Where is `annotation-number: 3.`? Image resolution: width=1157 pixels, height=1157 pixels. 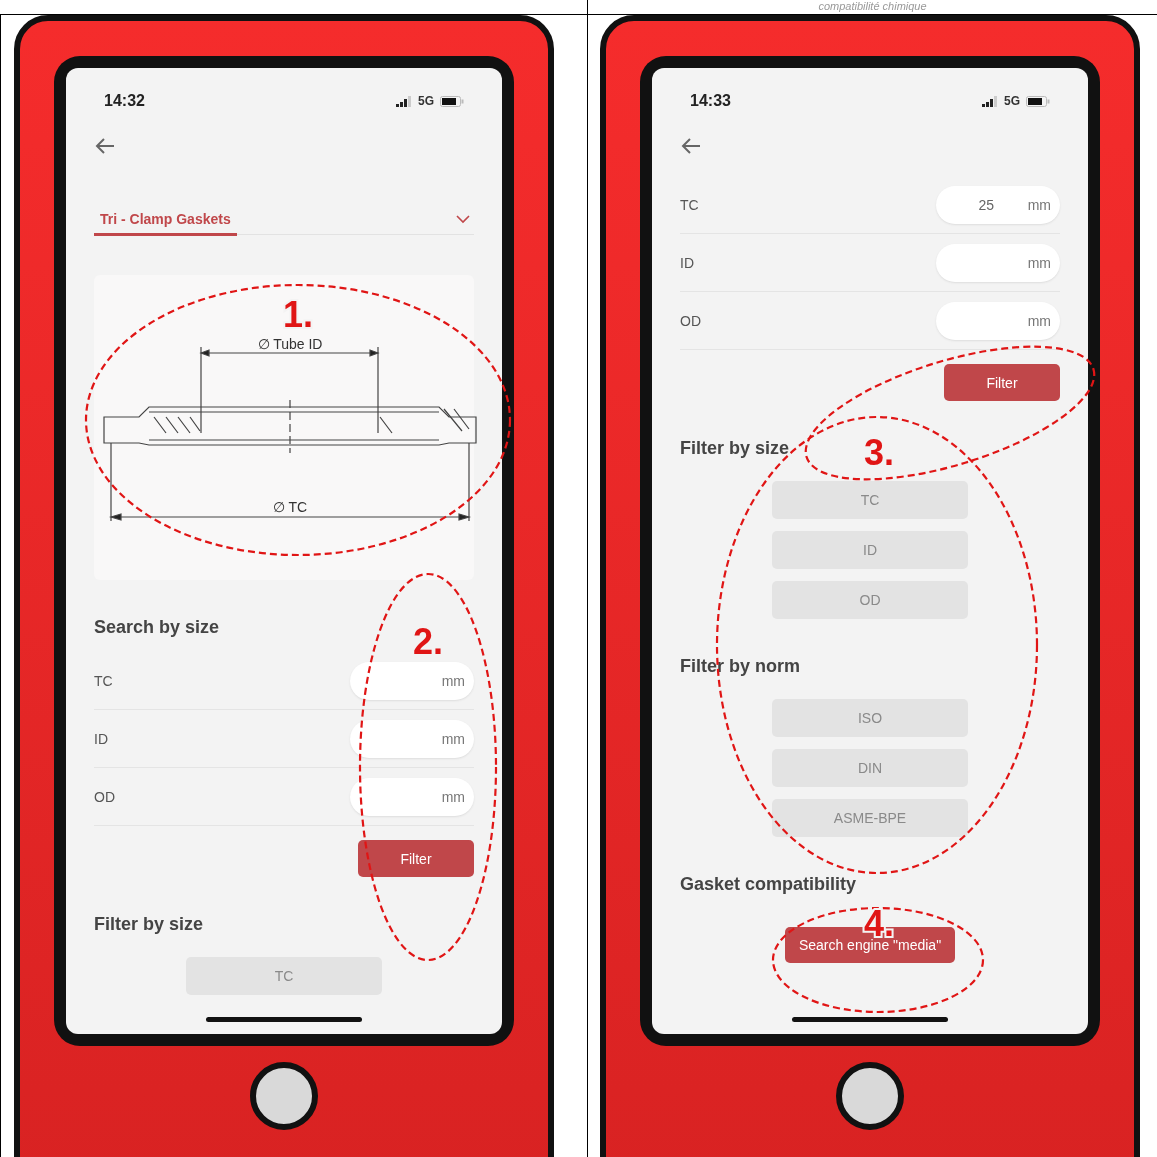 annotation-number: 3. is located at coordinates (879, 452).